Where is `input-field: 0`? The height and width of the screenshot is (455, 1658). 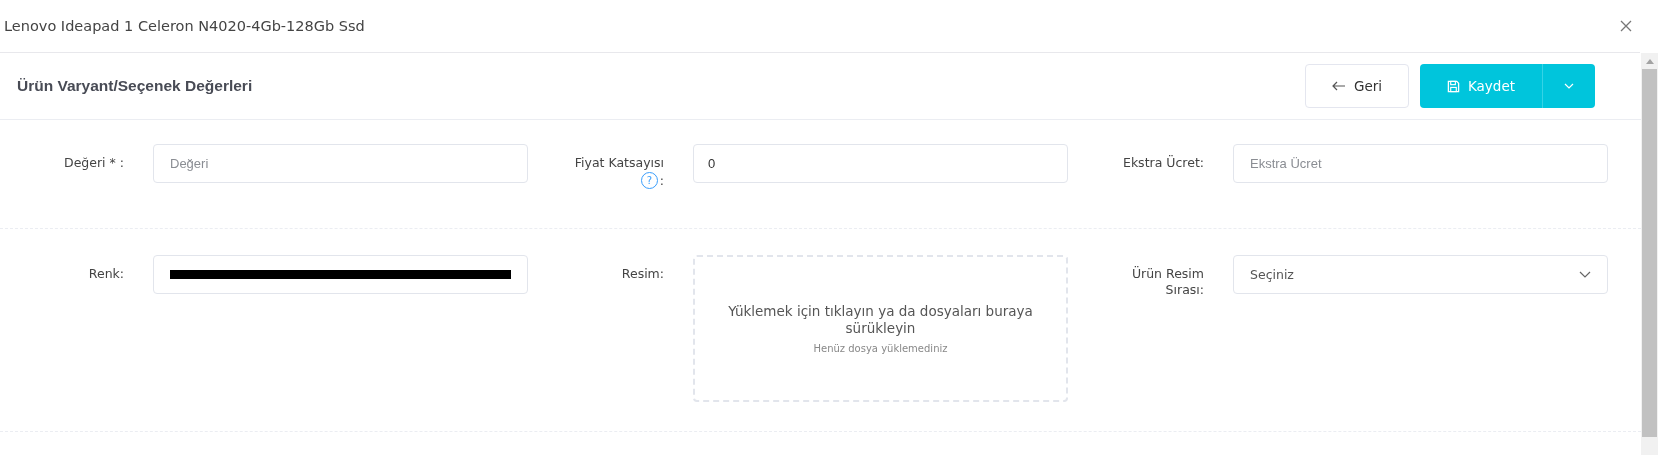 input-field: 0 is located at coordinates (880, 163).